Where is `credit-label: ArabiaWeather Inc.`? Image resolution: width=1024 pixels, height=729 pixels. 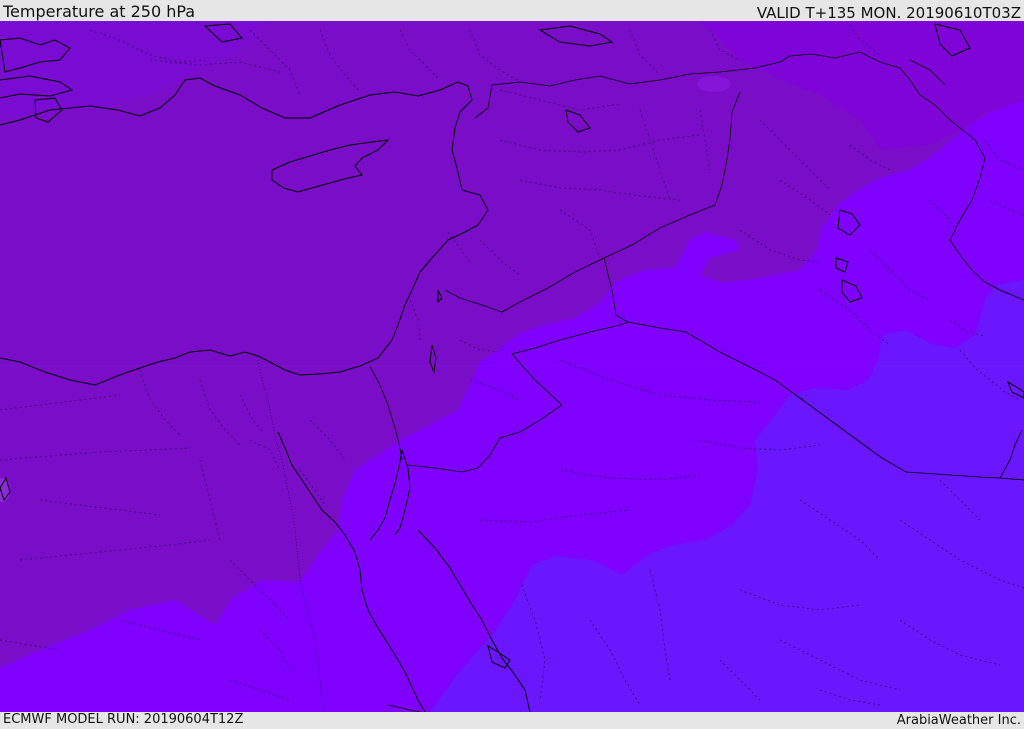
credit-label: ArabiaWeather Inc. is located at coordinates (958, 720).